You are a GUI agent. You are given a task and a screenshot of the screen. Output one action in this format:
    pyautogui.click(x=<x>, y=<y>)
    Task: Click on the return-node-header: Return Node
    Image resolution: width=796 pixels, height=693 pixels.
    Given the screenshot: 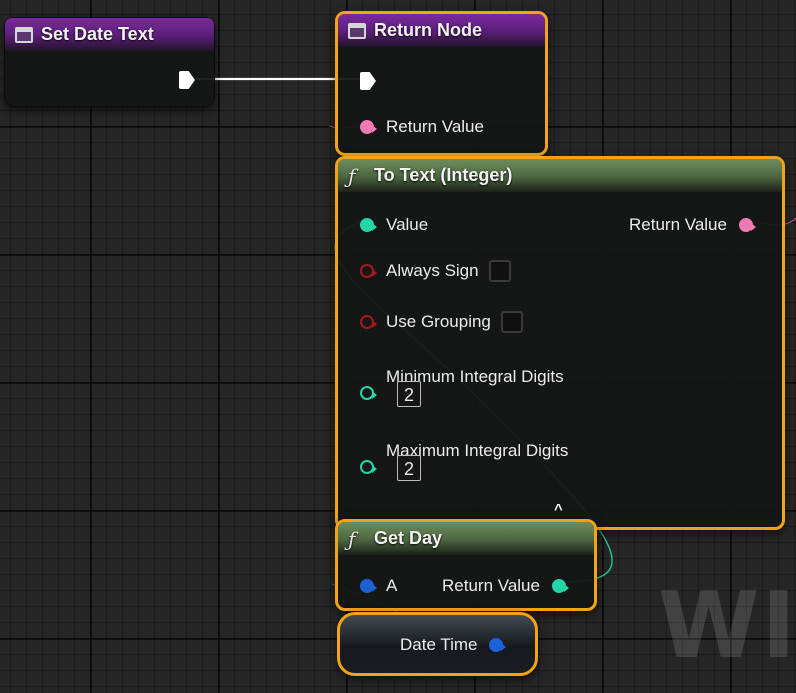 What is the action you would take?
    pyautogui.click(x=441, y=30)
    